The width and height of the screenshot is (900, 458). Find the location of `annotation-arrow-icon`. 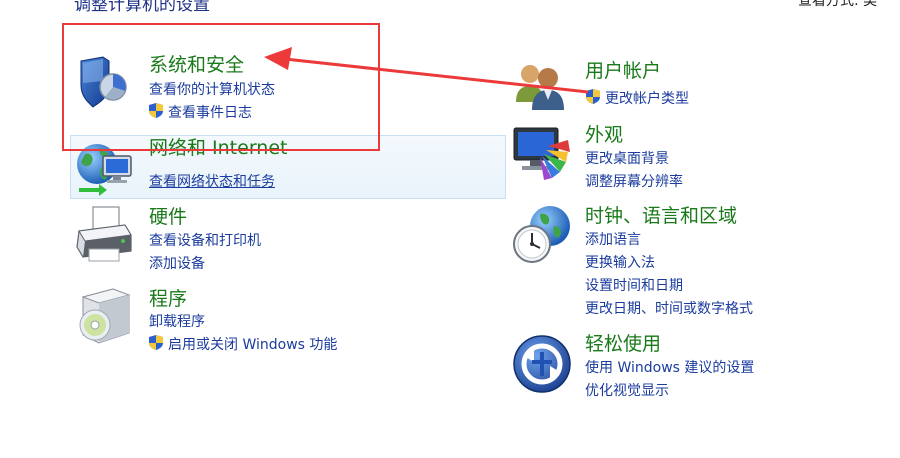

annotation-arrow-icon is located at coordinates (426, 70).